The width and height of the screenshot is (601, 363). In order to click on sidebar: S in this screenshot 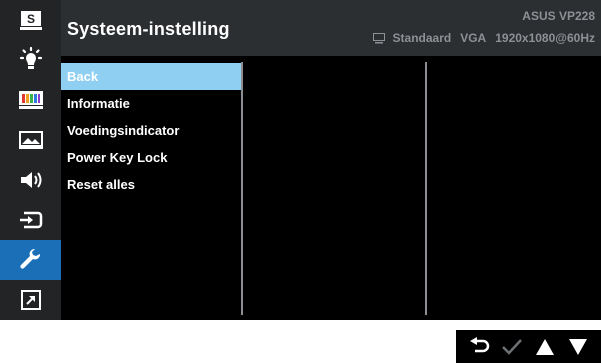, I will do `click(30, 160)`.